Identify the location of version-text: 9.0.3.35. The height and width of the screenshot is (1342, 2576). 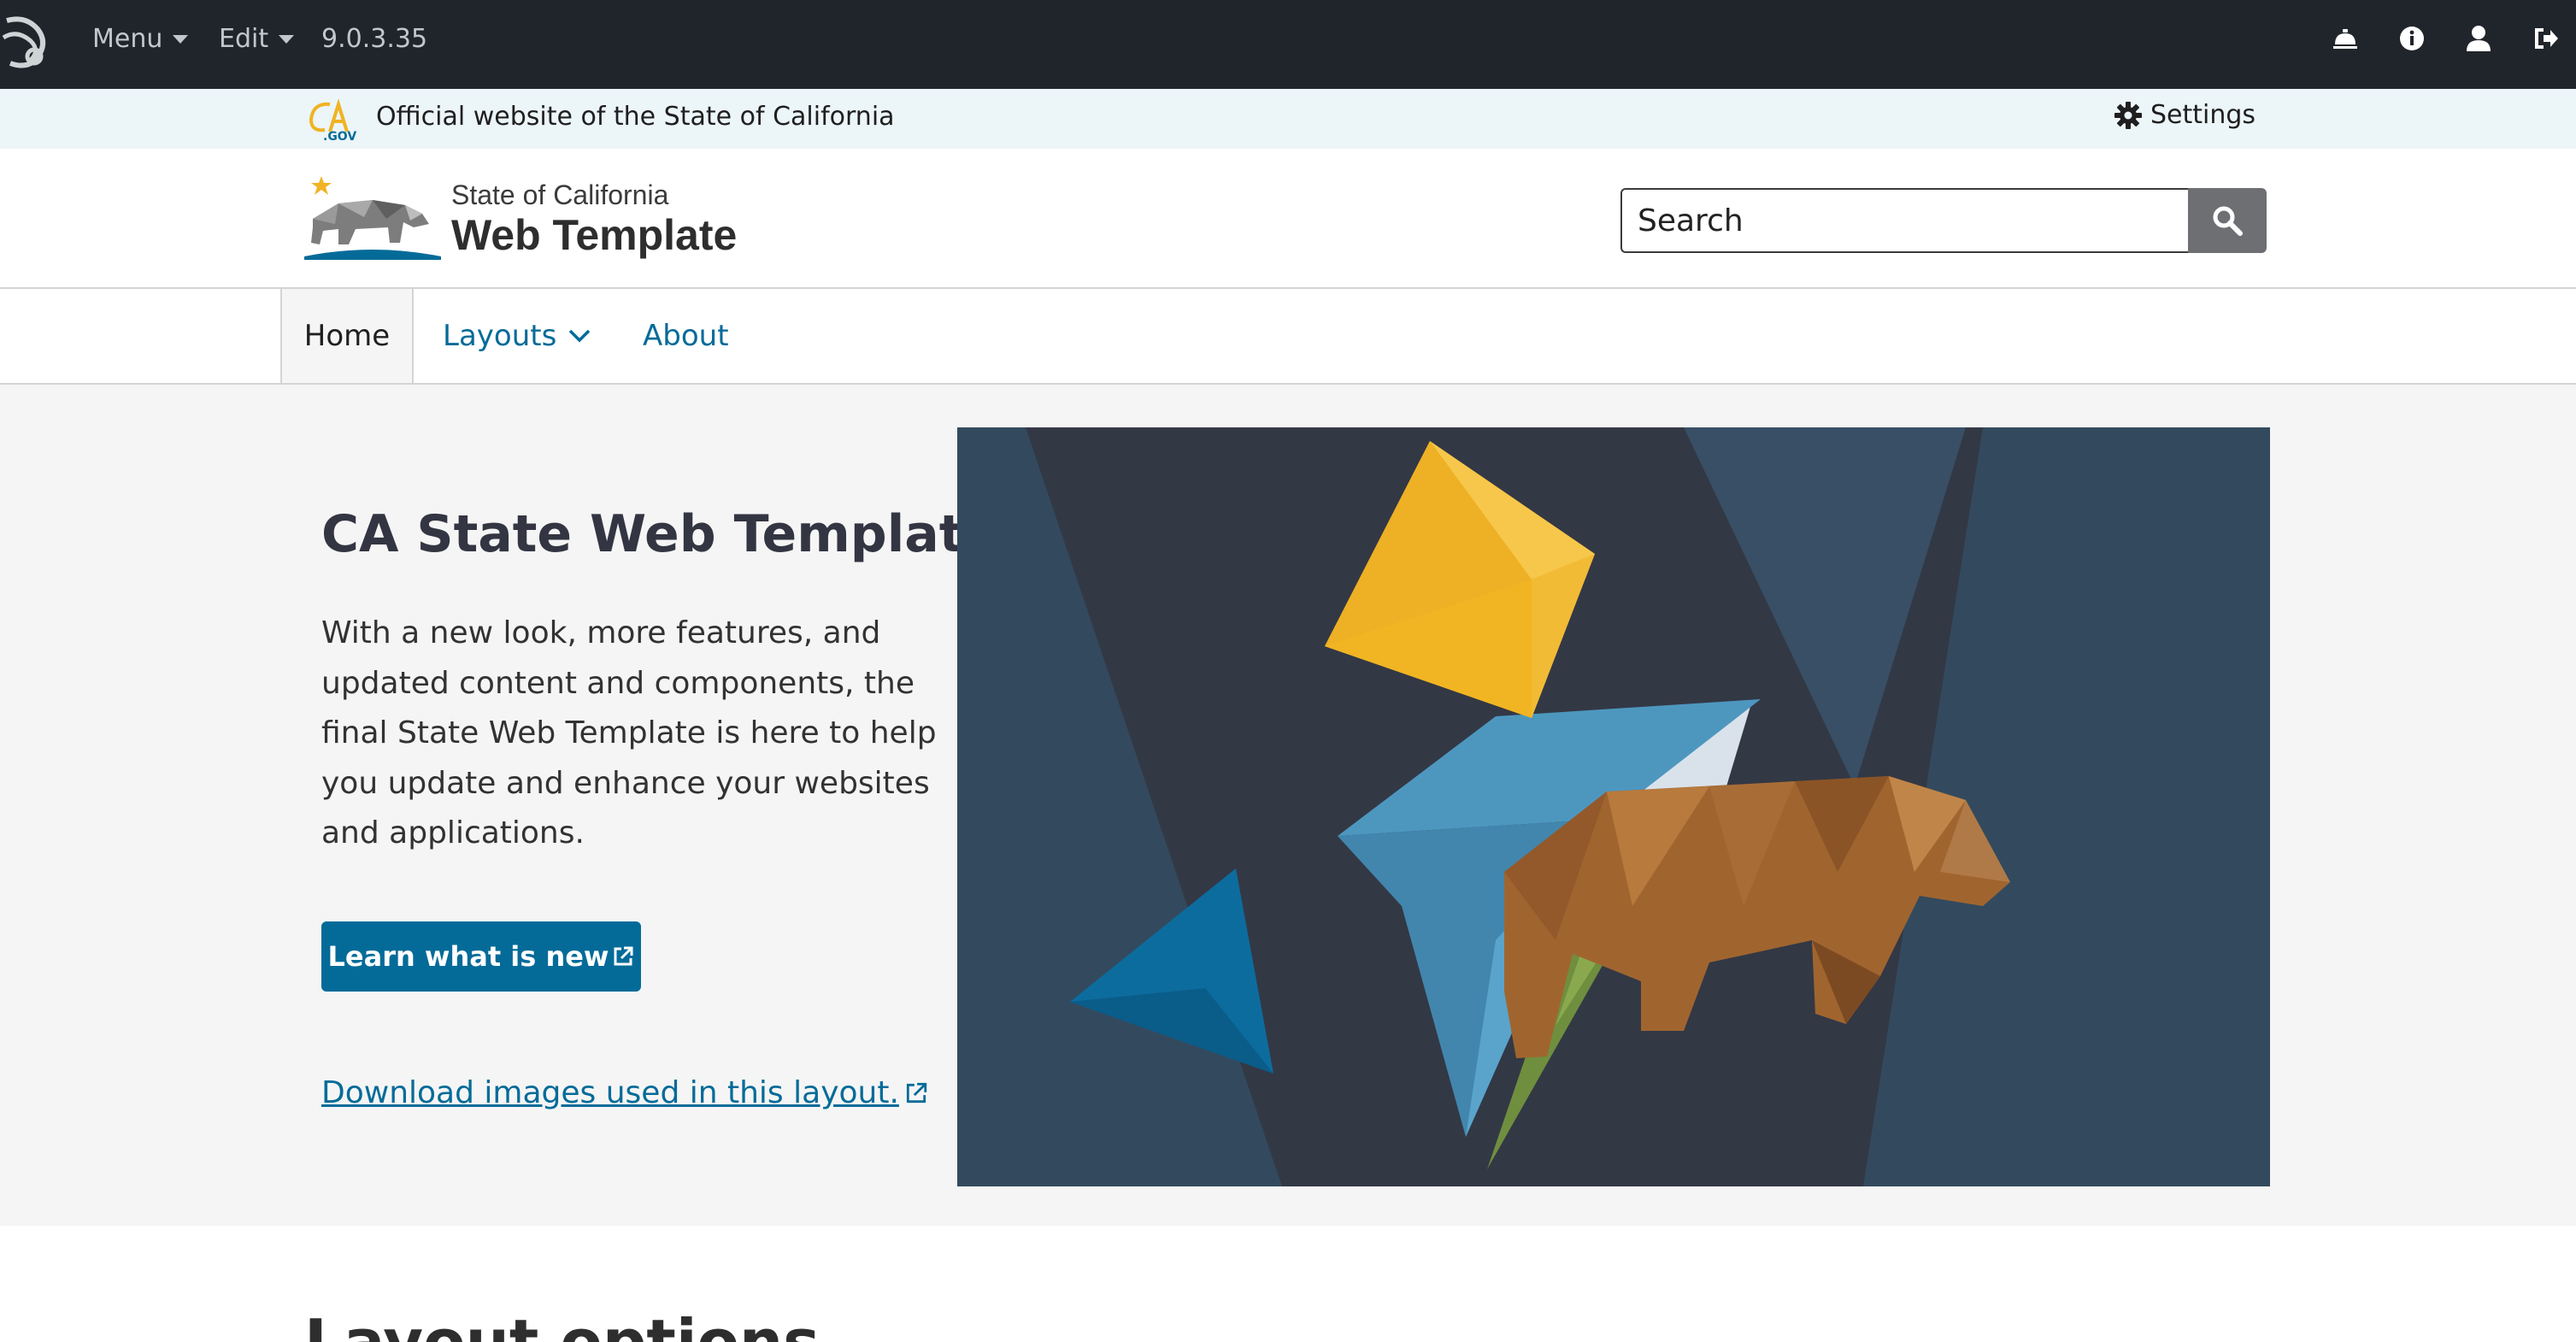
(374, 39).